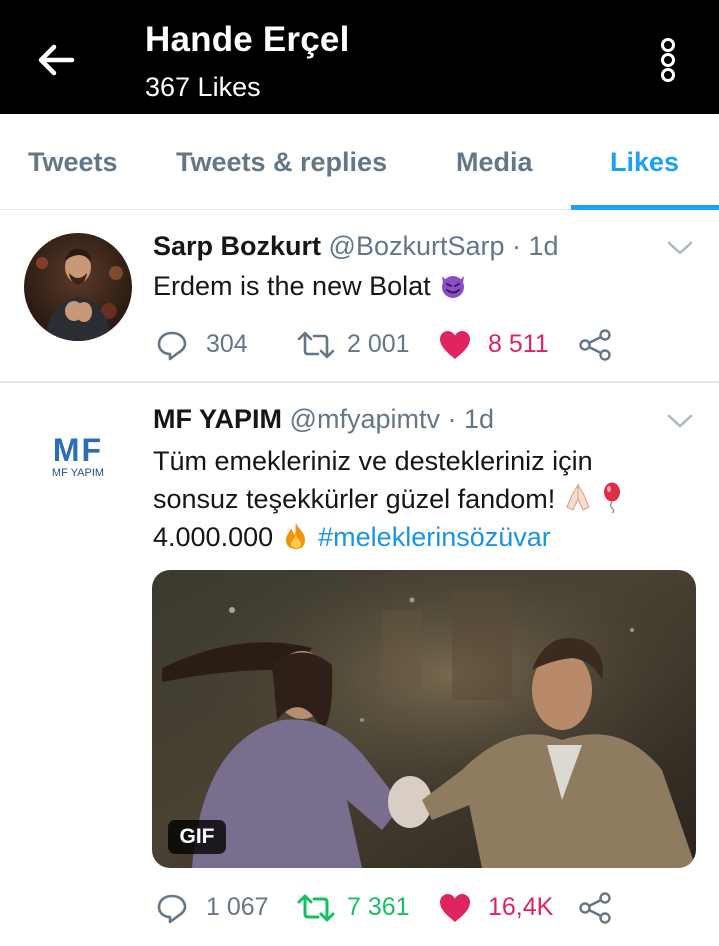 The image size is (719, 946). I want to click on reply-count: 1 067, so click(237, 907).